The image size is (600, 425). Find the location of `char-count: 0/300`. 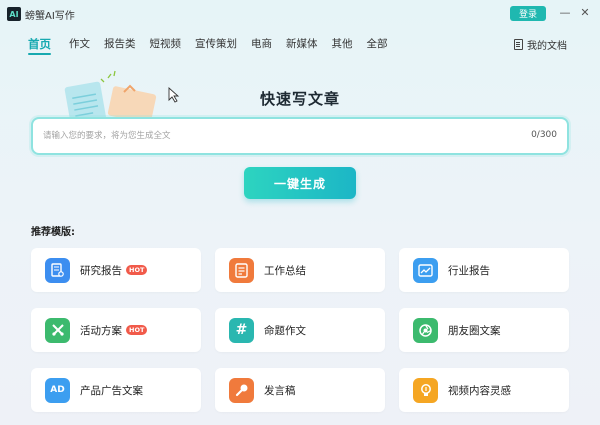

char-count: 0/300 is located at coordinates (544, 135).